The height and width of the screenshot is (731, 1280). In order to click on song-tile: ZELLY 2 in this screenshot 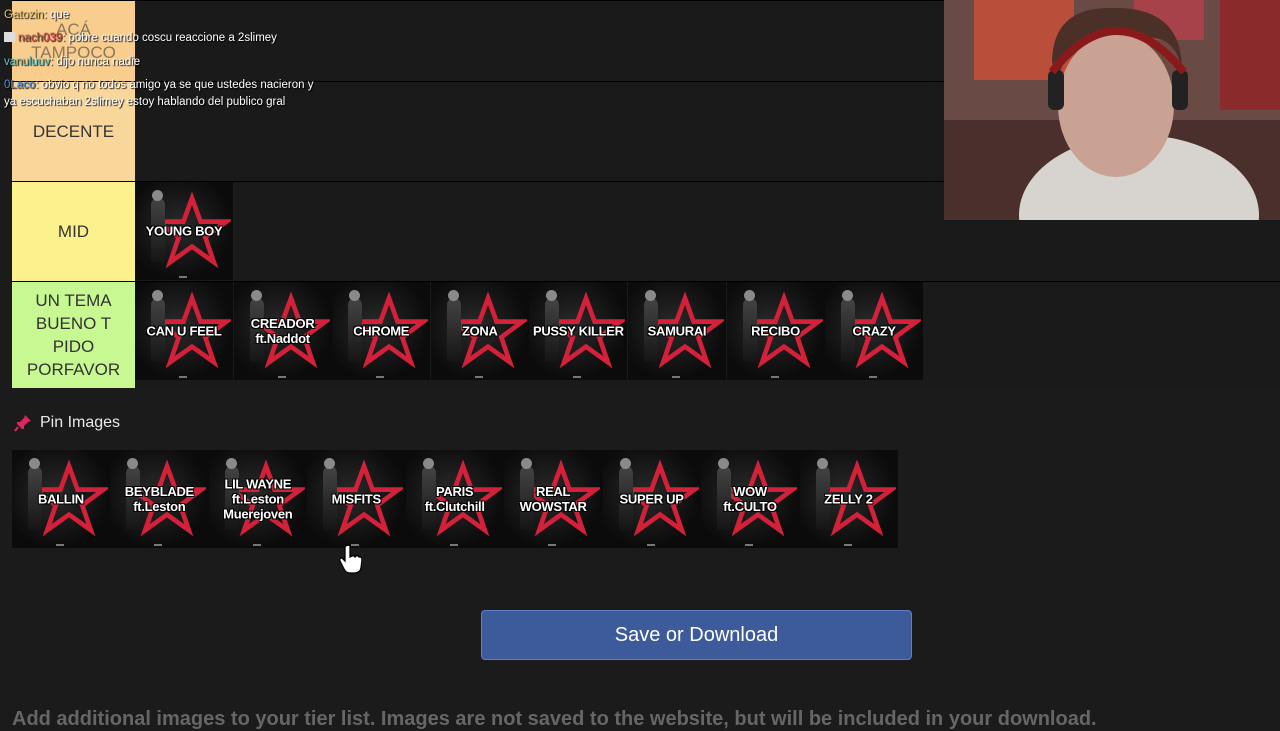, I will do `click(848, 499)`.